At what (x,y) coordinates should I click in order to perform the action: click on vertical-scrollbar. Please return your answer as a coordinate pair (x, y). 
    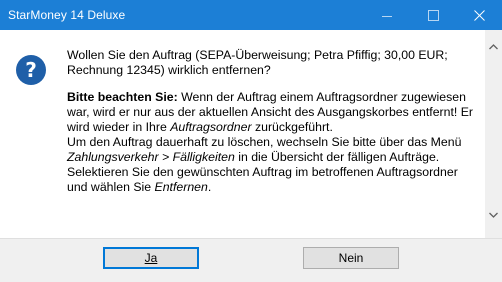
    Looking at the image, I should click on (493, 134).